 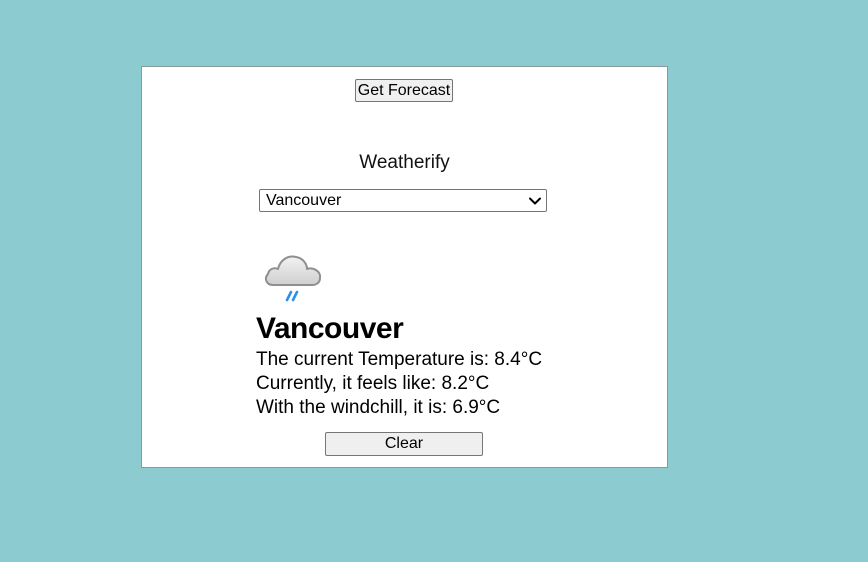 I want to click on rain-cloud-icon, so click(x=293, y=278).